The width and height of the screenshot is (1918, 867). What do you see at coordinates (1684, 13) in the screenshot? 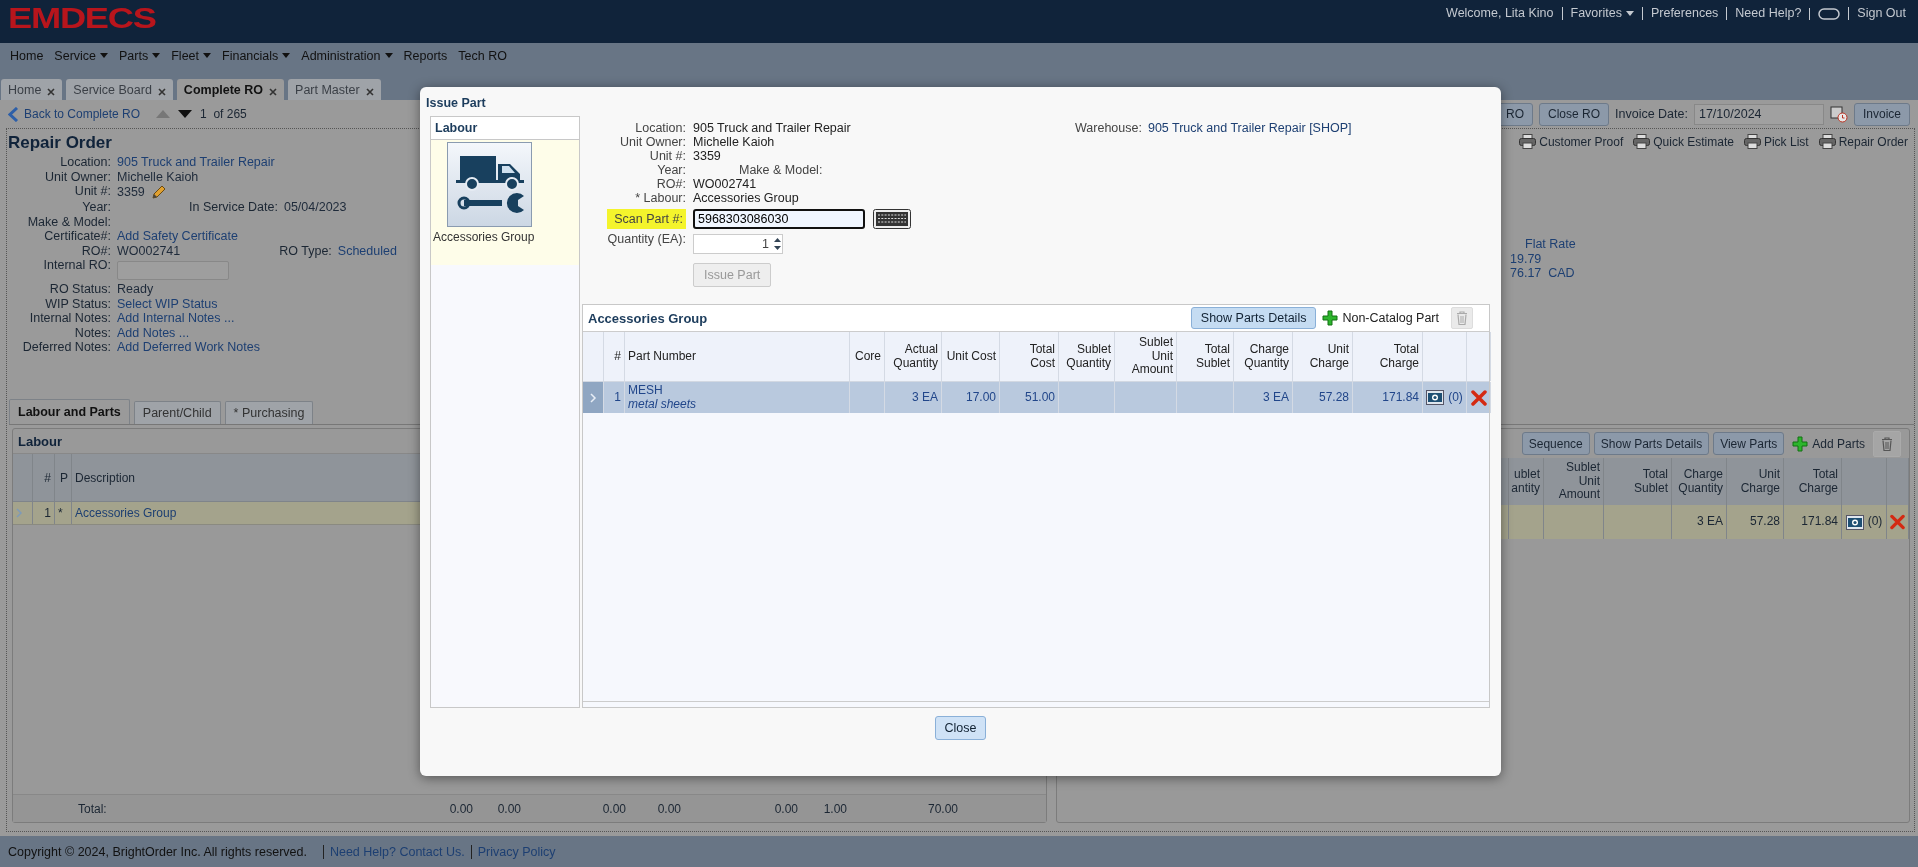
I see `header-link: Preferences` at bounding box center [1684, 13].